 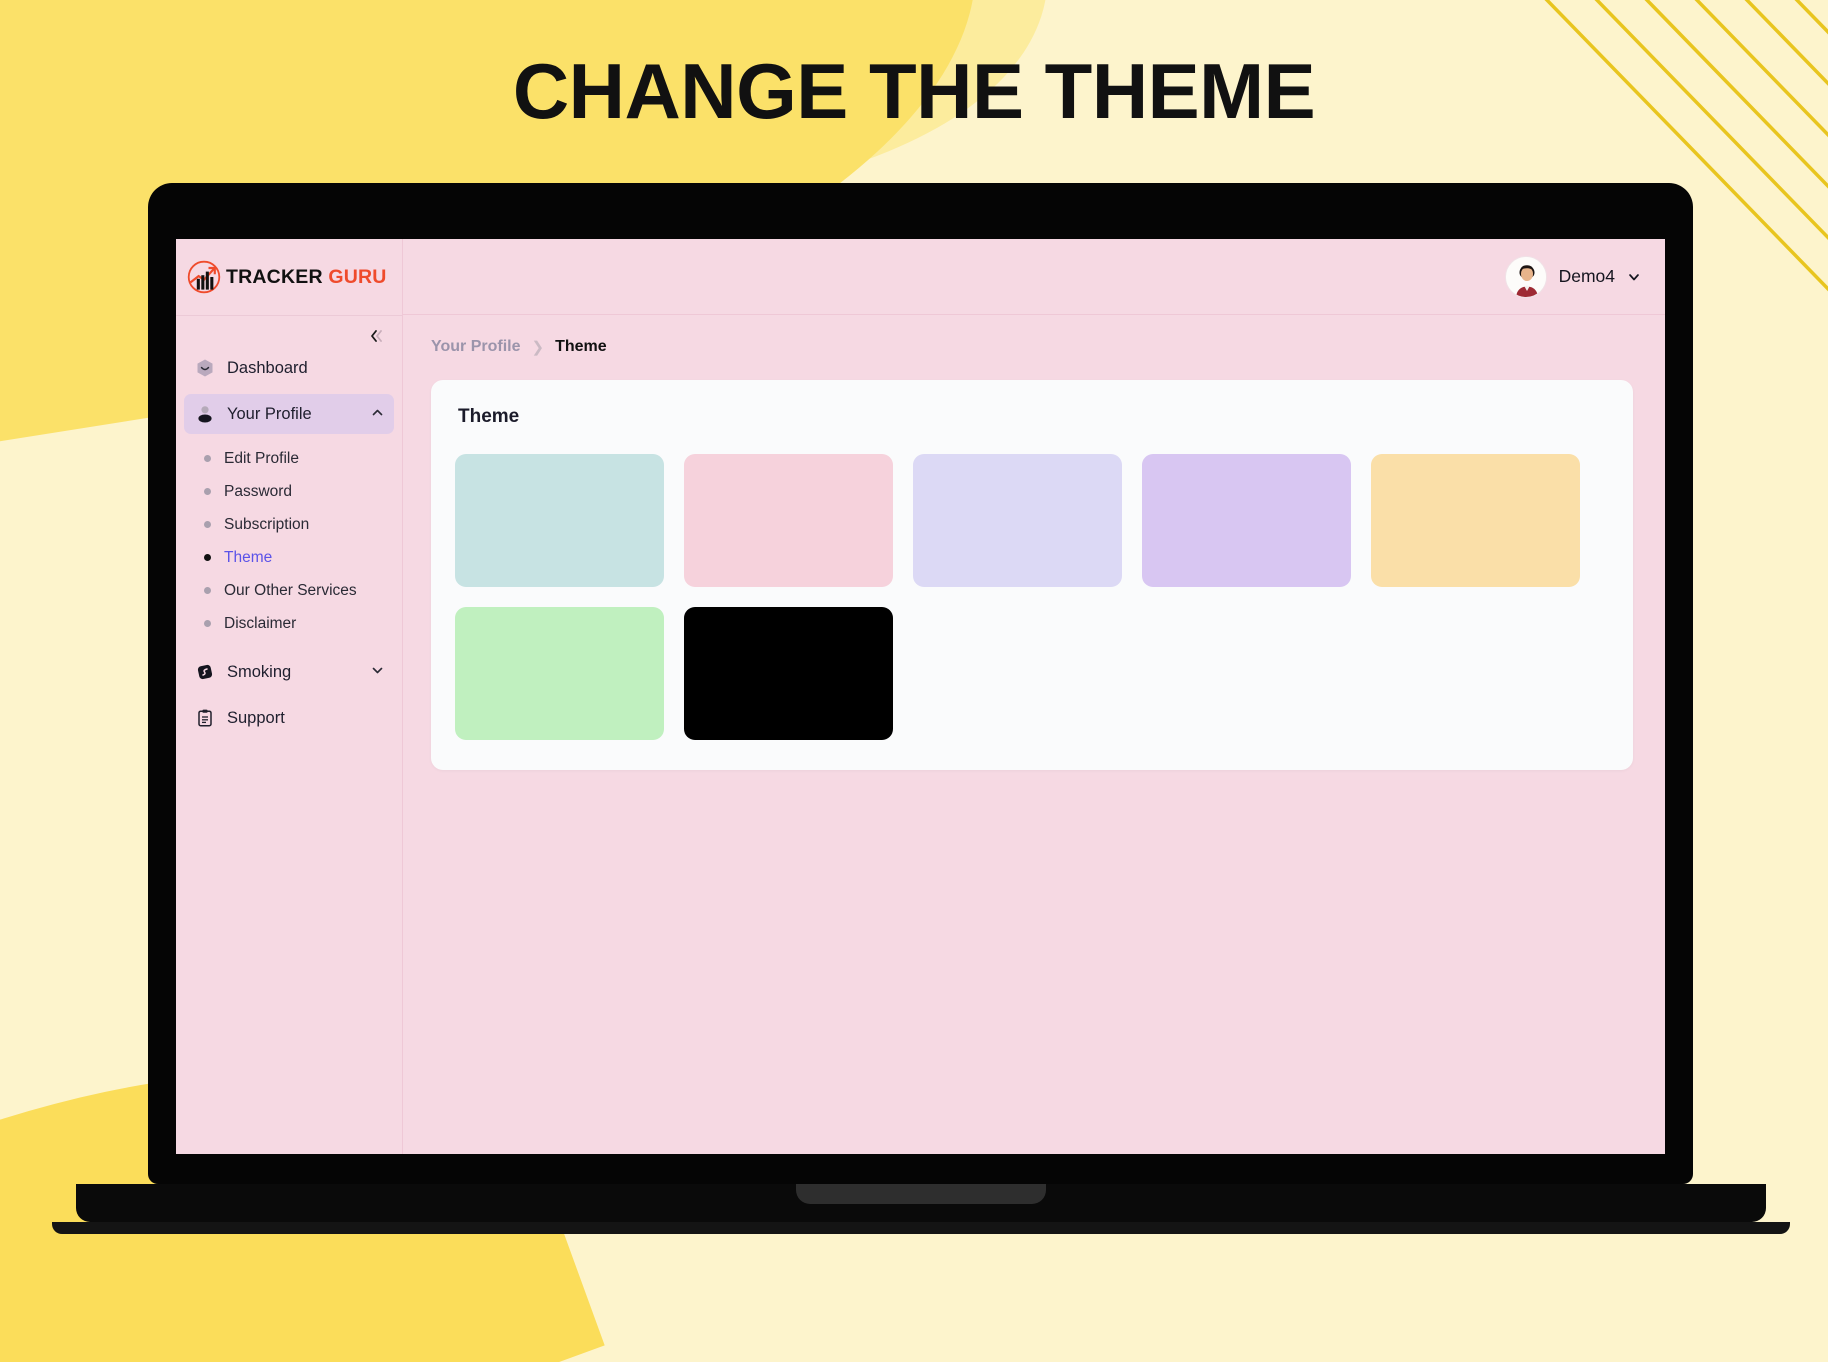 I want to click on dashboard-icon, so click(x=205, y=368).